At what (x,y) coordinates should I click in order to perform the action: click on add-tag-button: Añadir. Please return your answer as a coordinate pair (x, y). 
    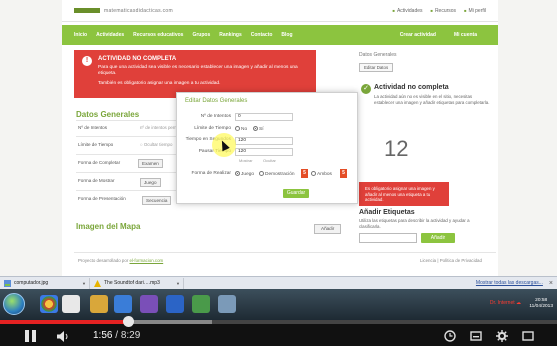
    Looking at the image, I should click on (438, 238).